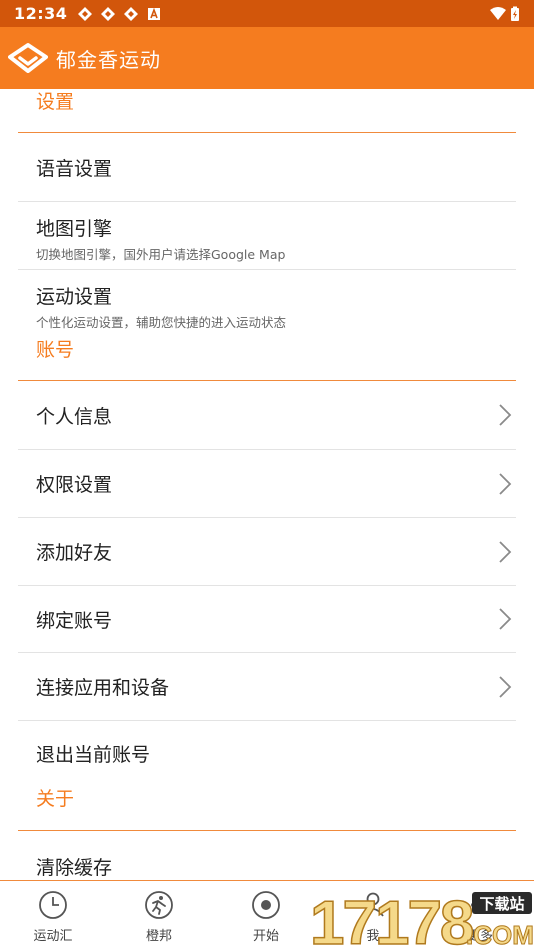 The image size is (534, 951). Describe the element at coordinates (53, 905) in the screenshot. I see `clock-icon` at that location.